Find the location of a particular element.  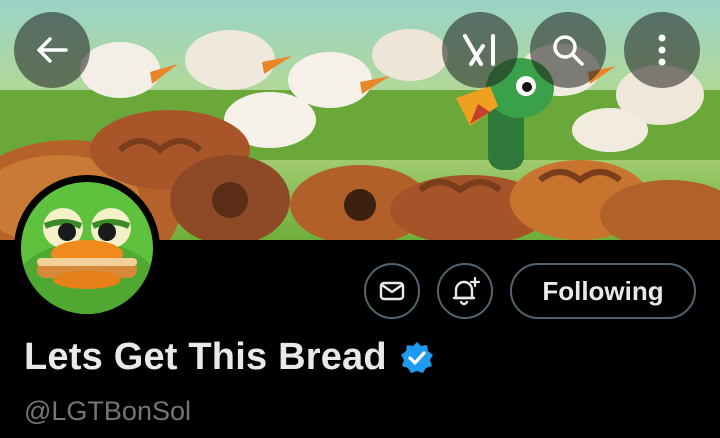

display-name: Lets Get This Bread is located at coordinates (205, 357).